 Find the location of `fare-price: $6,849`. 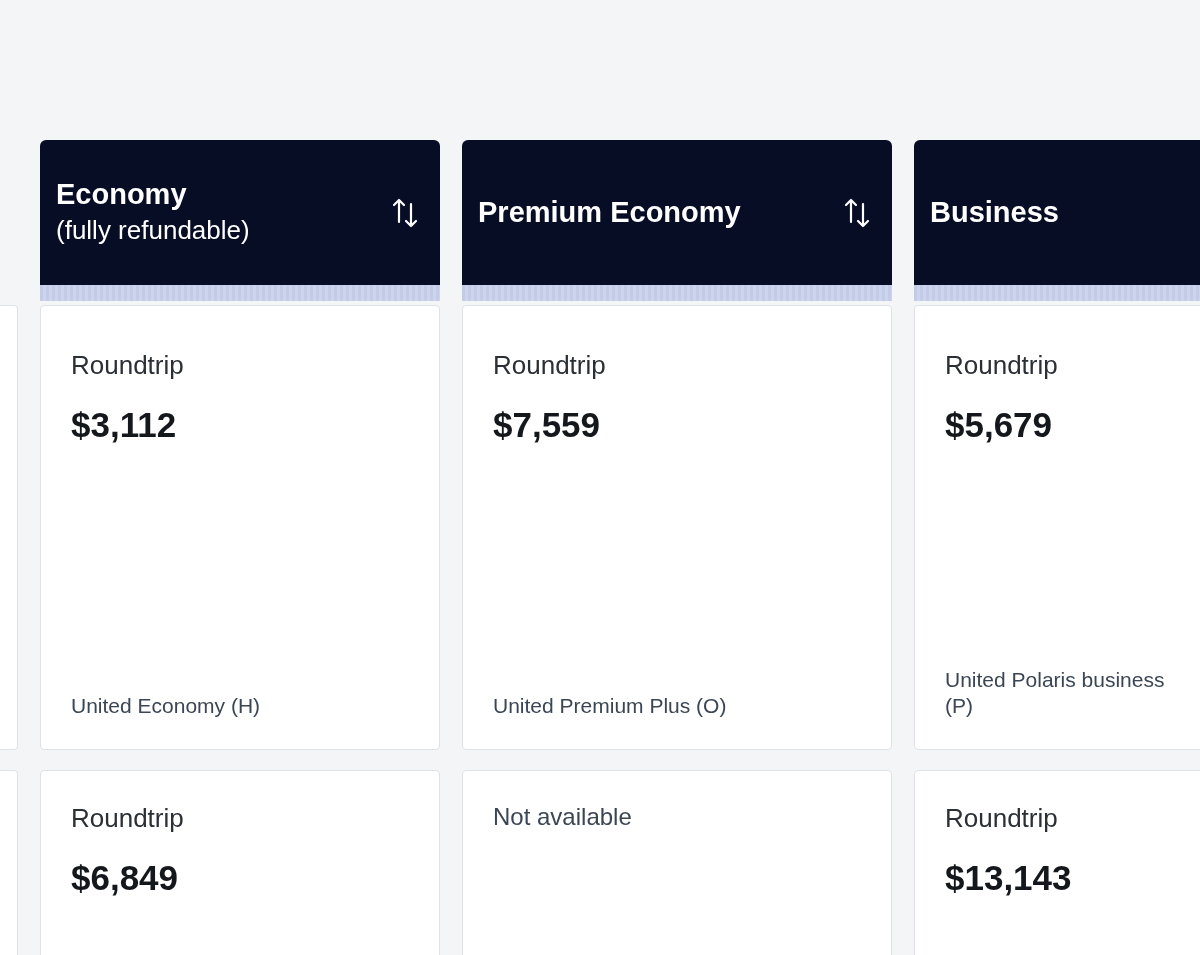

fare-price: $6,849 is located at coordinates (125, 878).